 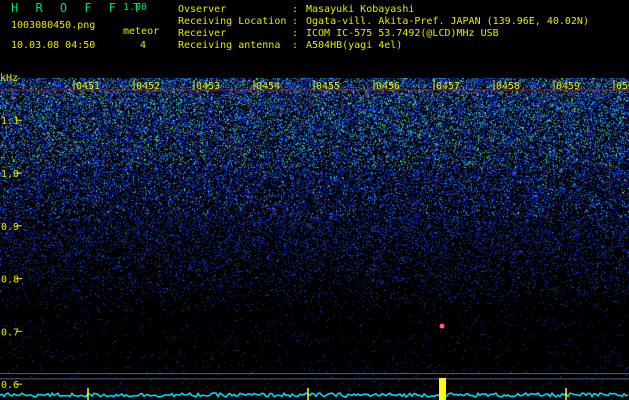 What do you see at coordinates (328, 86) in the screenshot?
I see `x-tick-label: 0455` at bounding box center [328, 86].